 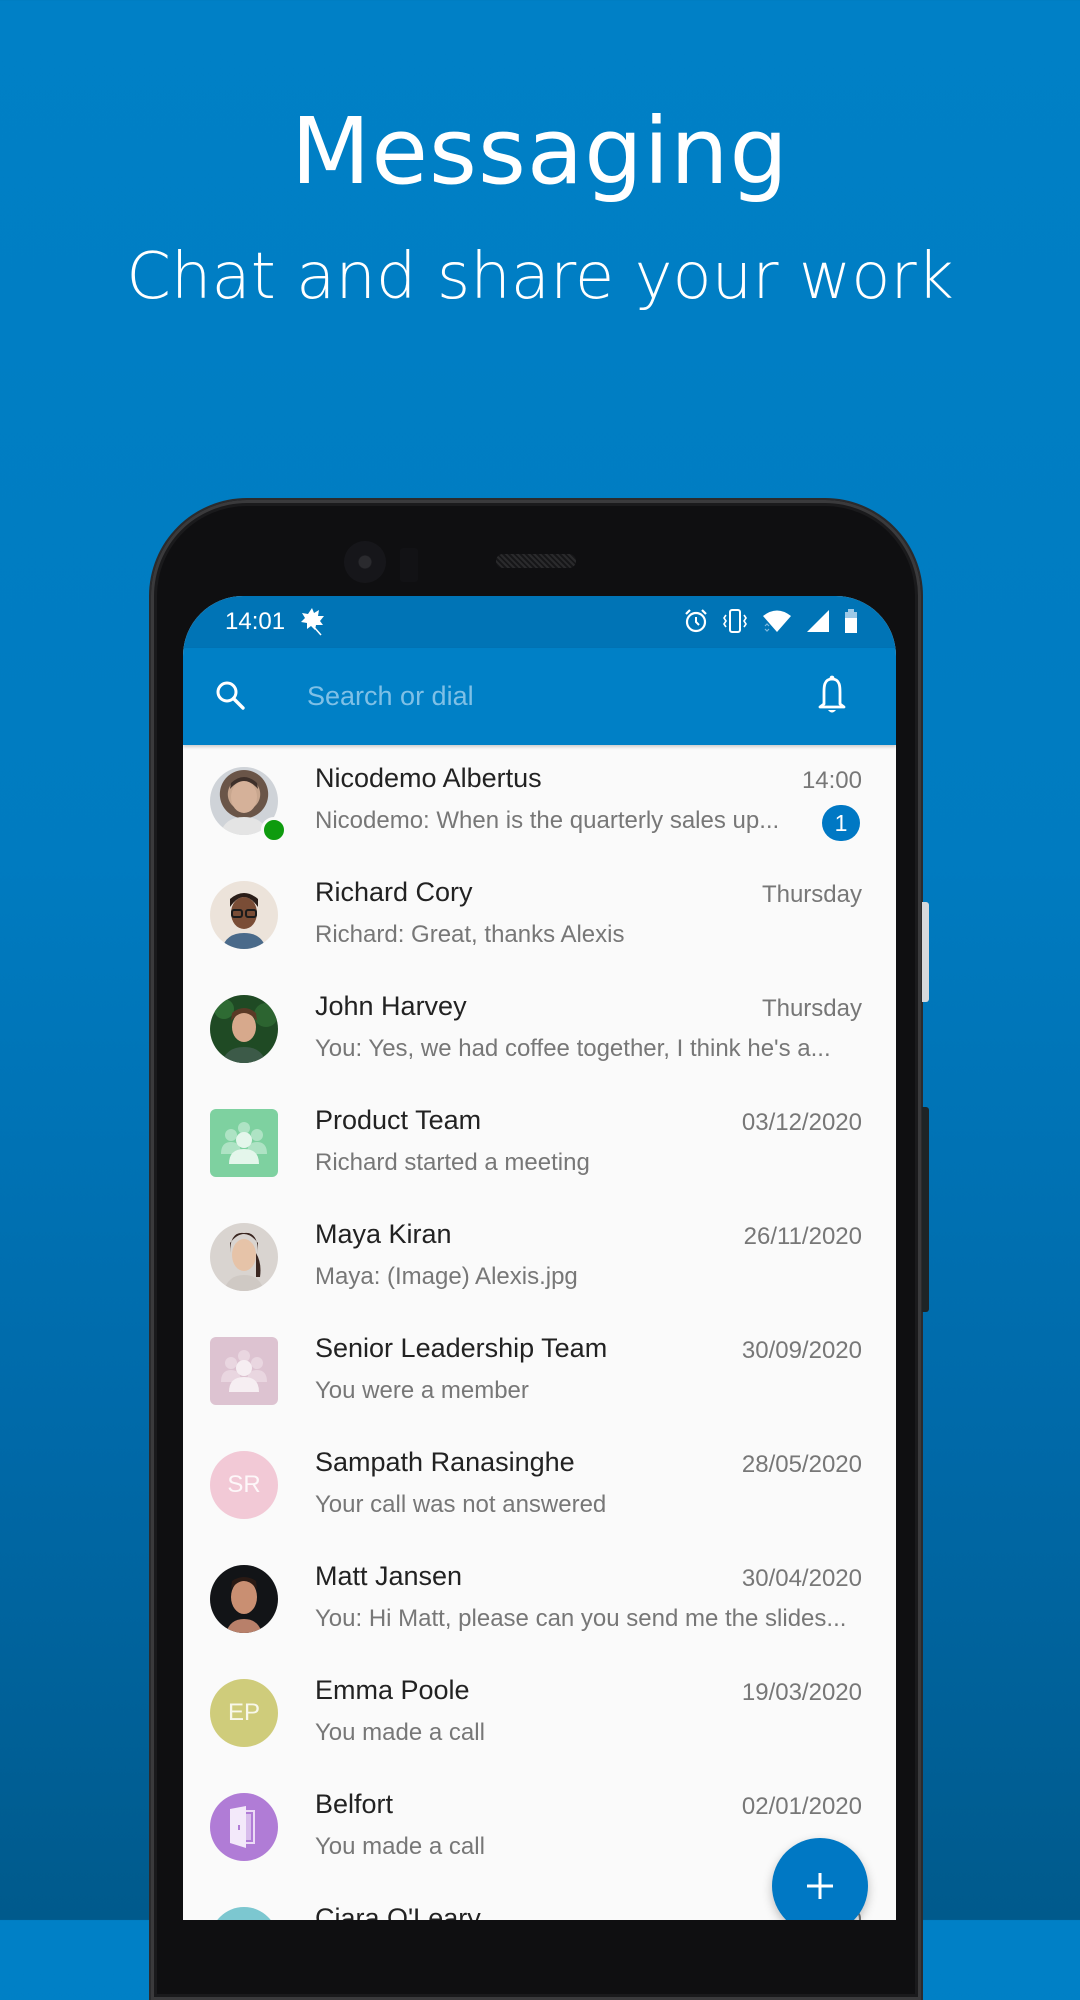 What do you see at coordinates (801, 1350) in the screenshot?
I see `last-message-time: 30/09/2020` at bounding box center [801, 1350].